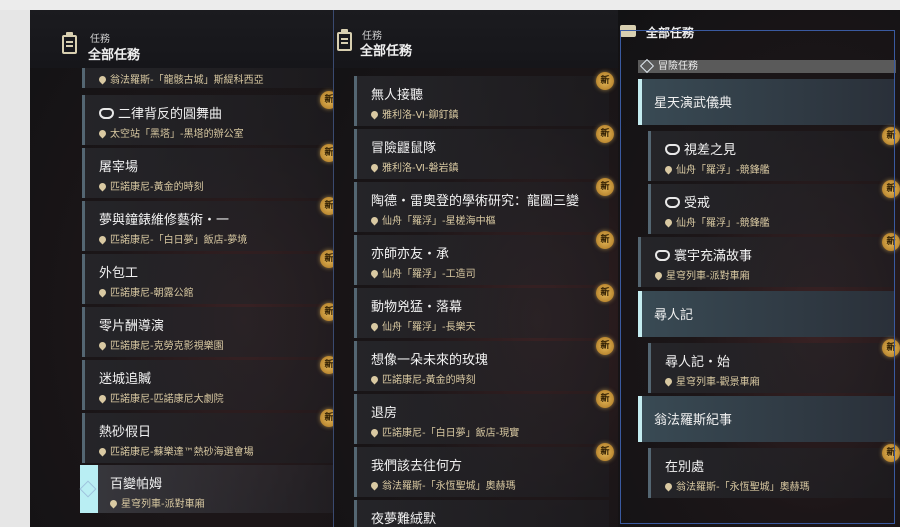  Describe the element at coordinates (767, 66) in the screenshot. I see `category-subheader: 冒險任務` at that location.